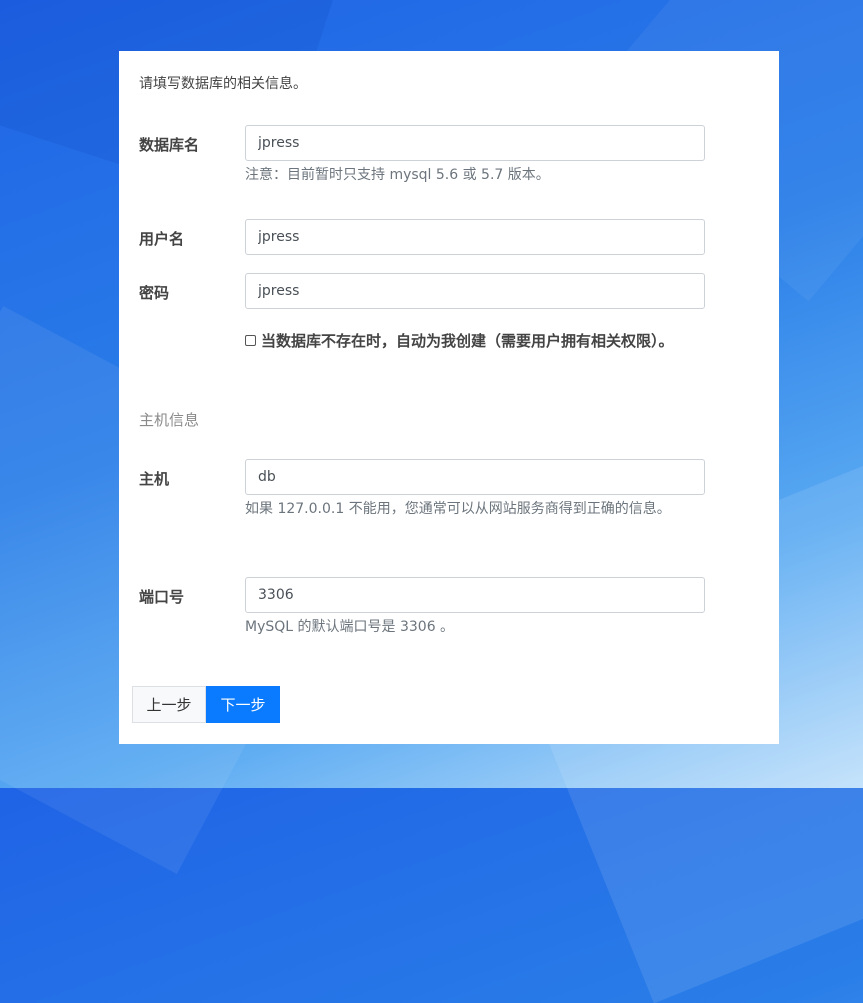  I want to click on auto-create-checkbox, so click(250, 340).